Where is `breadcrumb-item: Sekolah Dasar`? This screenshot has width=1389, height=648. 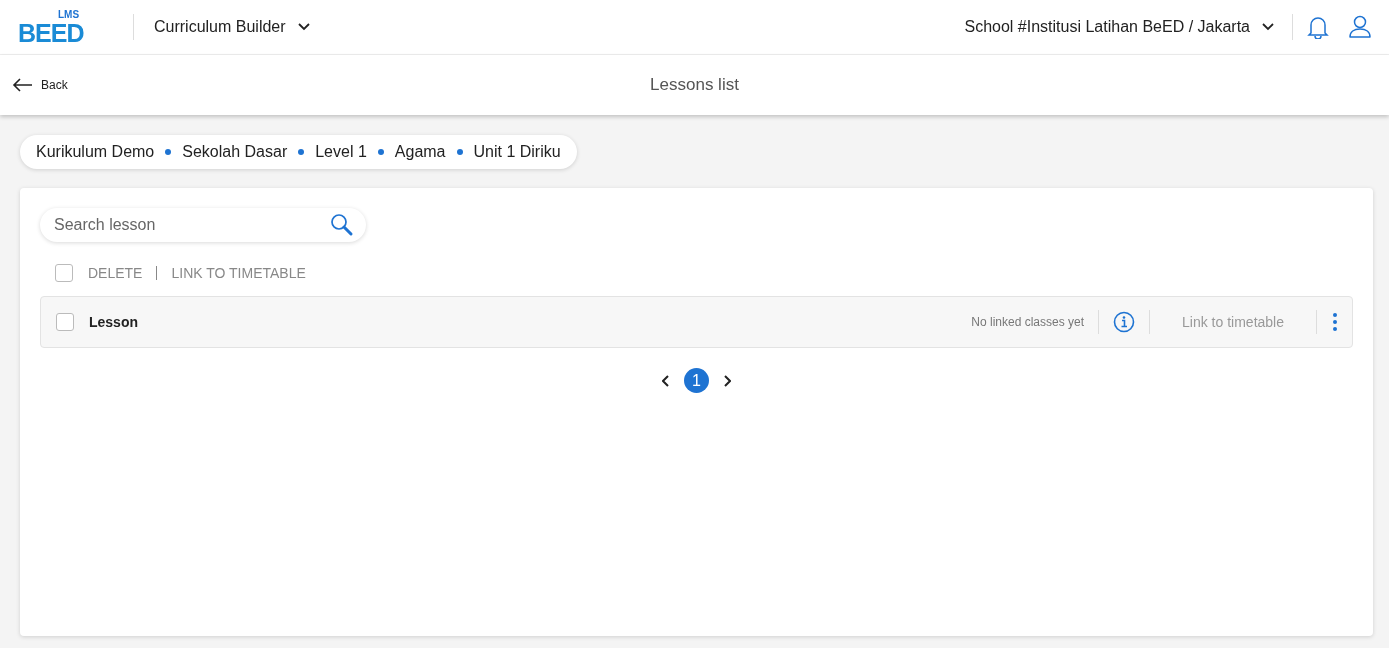 breadcrumb-item: Sekolah Dasar is located at coordinates (235, 152).